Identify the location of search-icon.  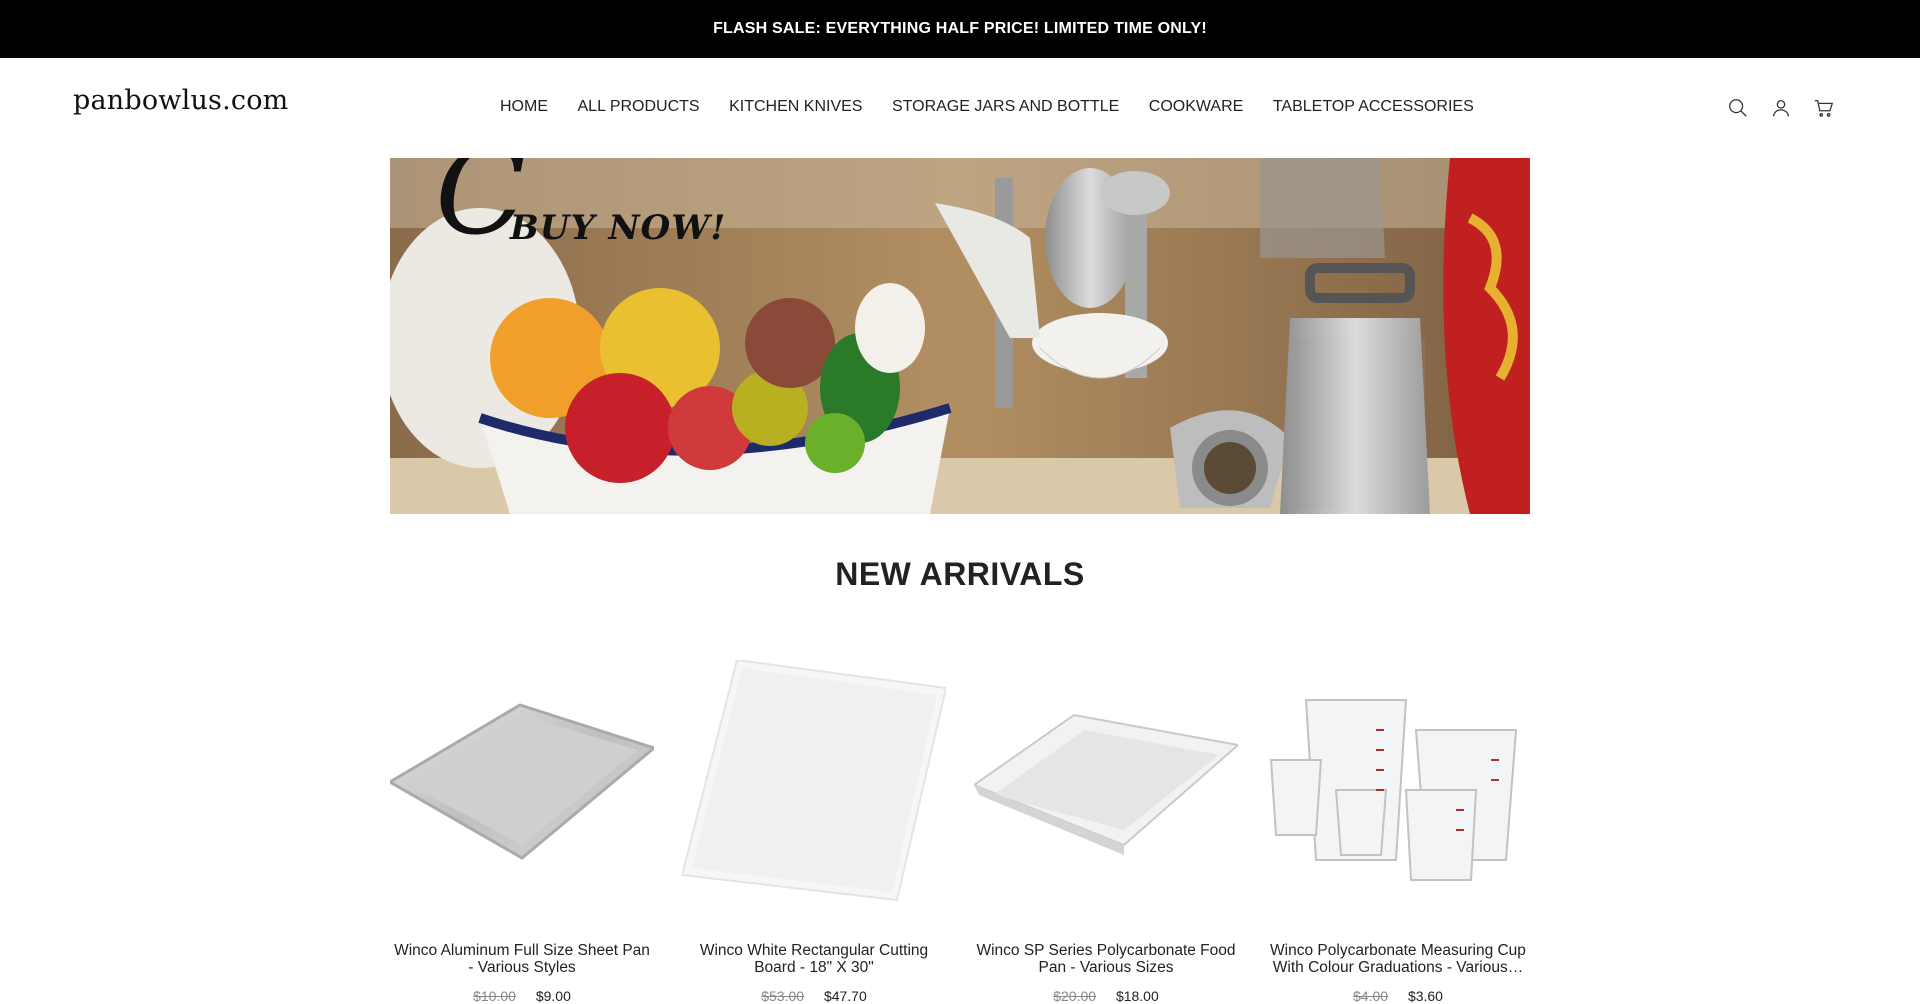
(1737, 107).